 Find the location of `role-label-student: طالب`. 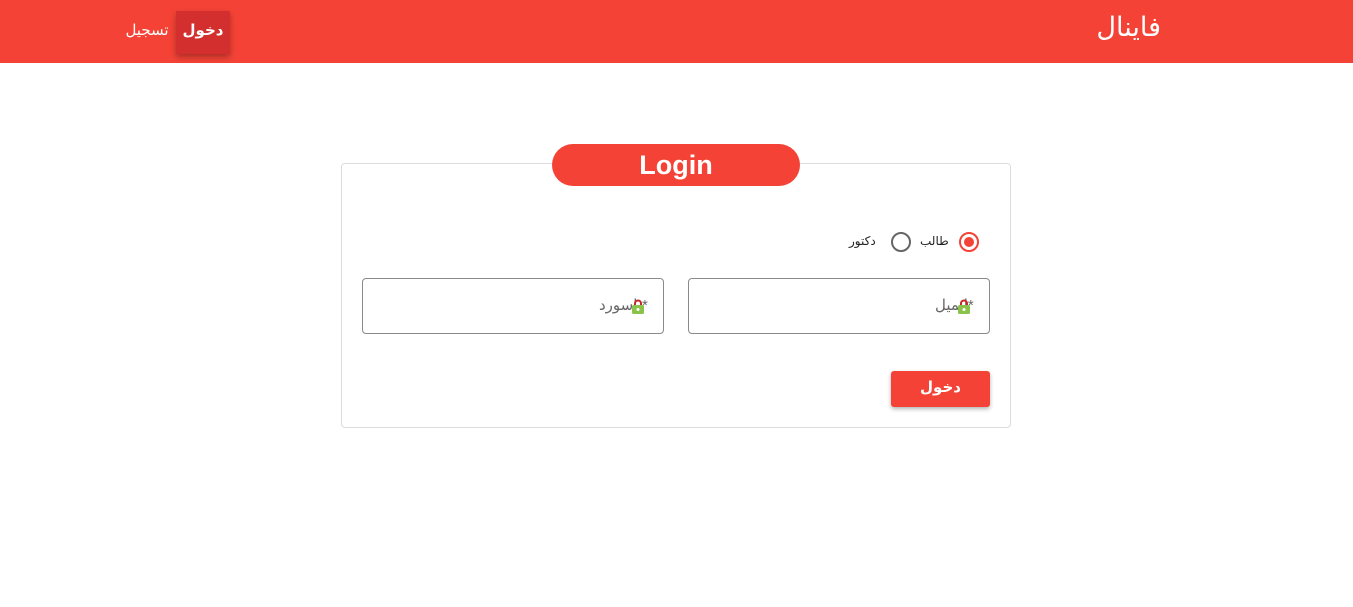

role-label-student: طالب is located at coordinates (934, 241).